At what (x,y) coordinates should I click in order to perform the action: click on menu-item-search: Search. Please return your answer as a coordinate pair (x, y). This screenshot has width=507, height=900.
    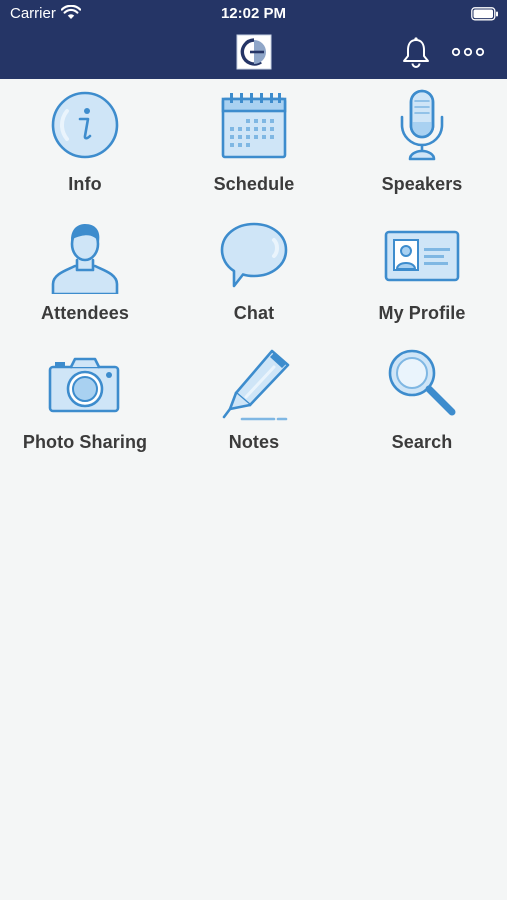
    Looking at the image, I should click on (422, 401).